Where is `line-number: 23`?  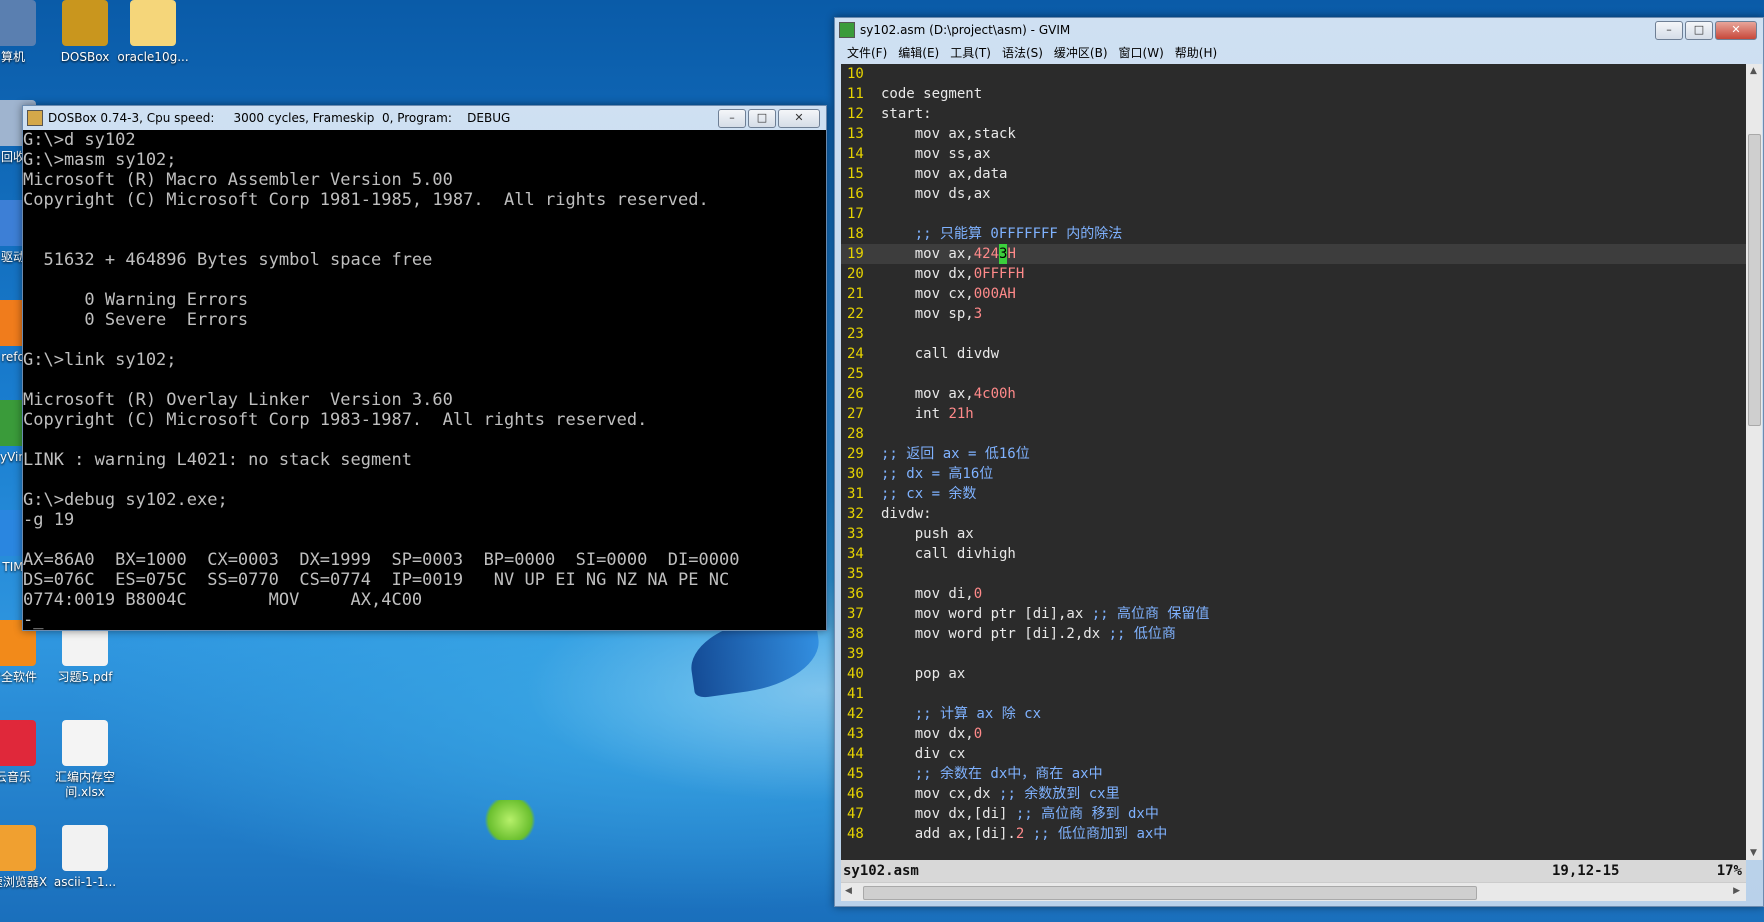 line-number: 23 is located at coordinates (855, 334).